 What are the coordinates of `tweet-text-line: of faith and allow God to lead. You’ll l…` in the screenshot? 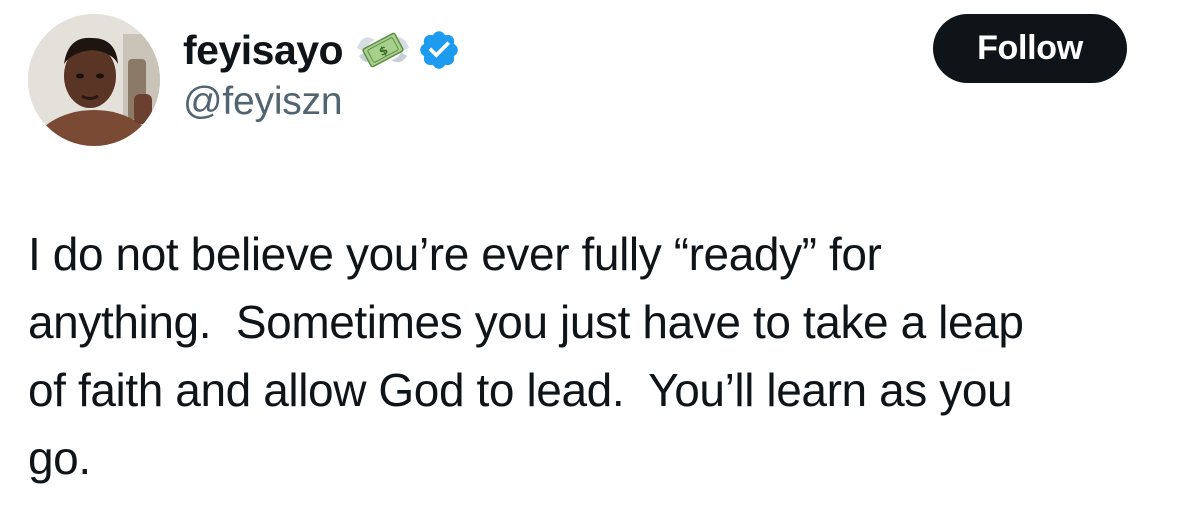 It's located at (520, 390).